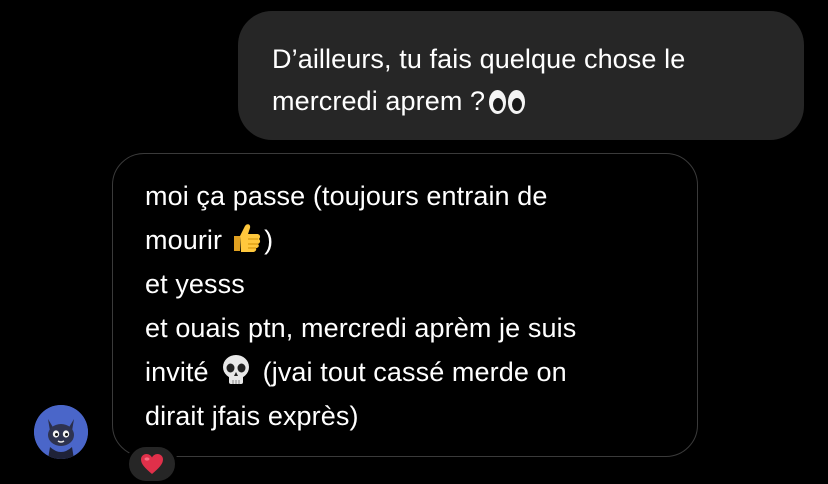 The width and height of the screenshot is (828, 484). Describe the element at coordinates (528, 101) in the screenshot. I see `sent-message-line: mercredi aprem ?` at that location.